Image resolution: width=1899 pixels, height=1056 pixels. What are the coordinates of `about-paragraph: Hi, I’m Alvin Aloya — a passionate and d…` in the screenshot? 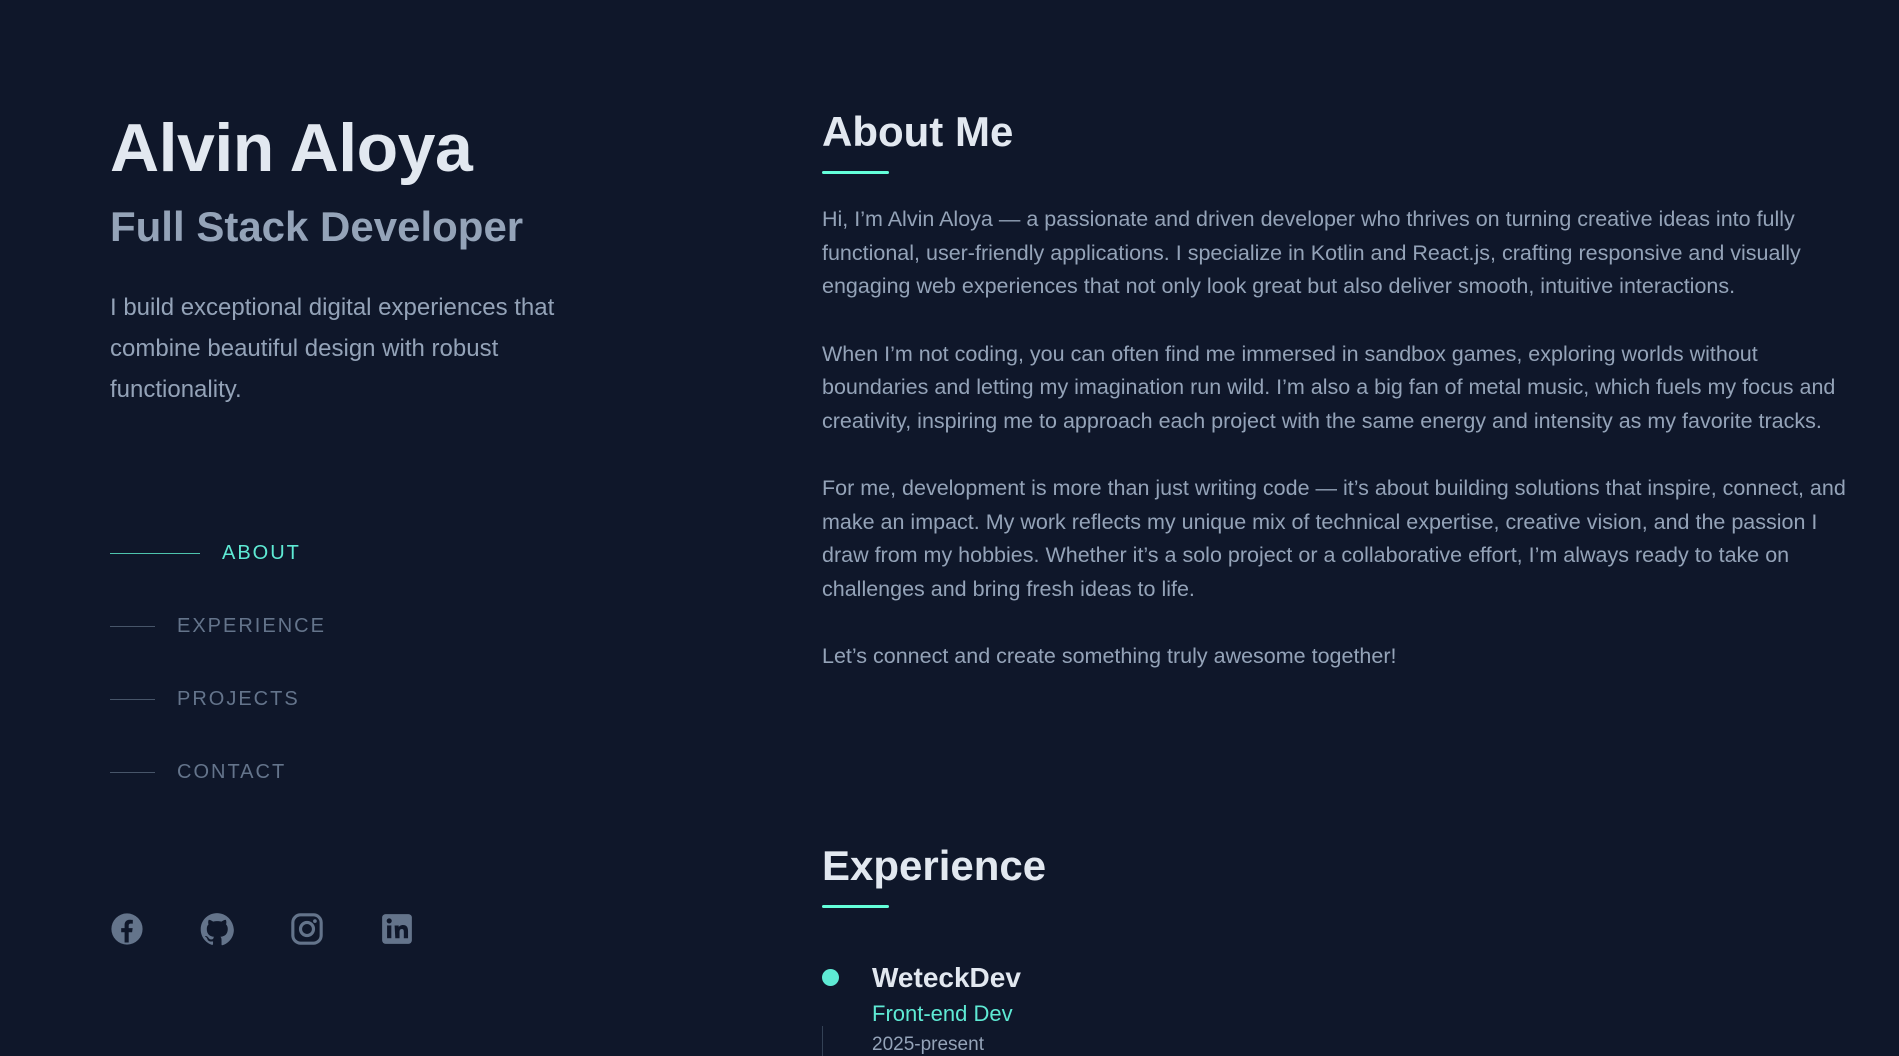 It's located at (1311, 252).